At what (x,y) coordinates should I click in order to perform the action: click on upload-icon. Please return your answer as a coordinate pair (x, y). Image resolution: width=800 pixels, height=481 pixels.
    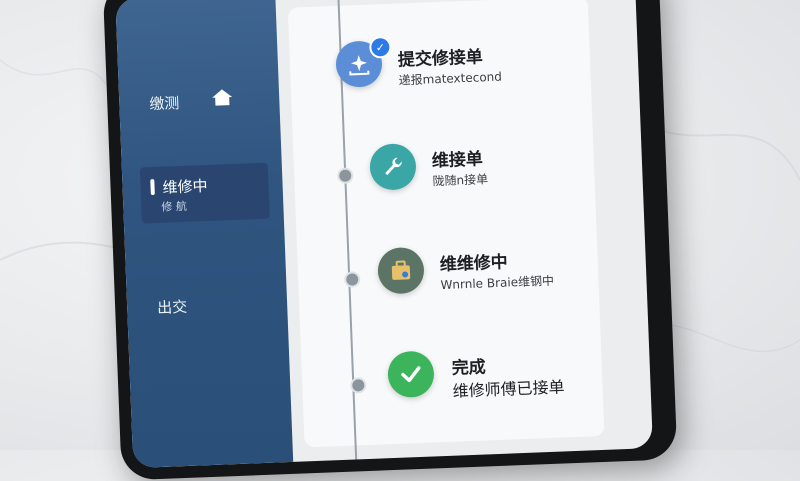
    Looking at the image, I should click on (359, 65).